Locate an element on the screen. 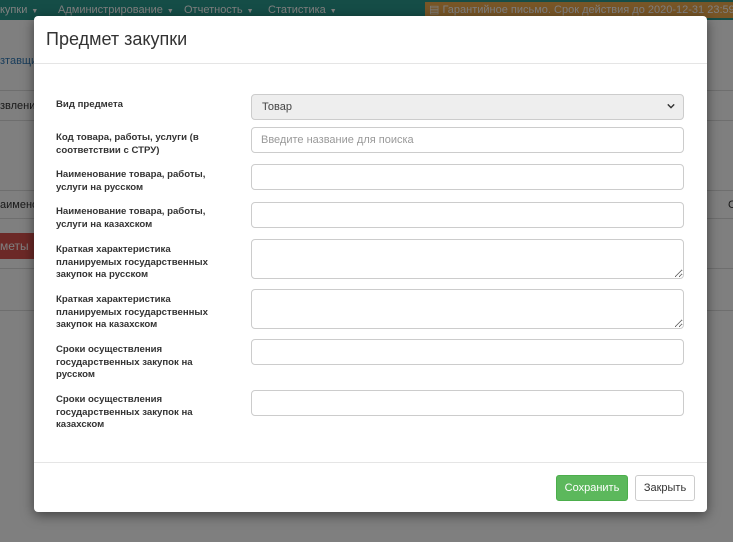 The image size is (733, 542). desc-kz-textarea is located at coordinates (467, 309).